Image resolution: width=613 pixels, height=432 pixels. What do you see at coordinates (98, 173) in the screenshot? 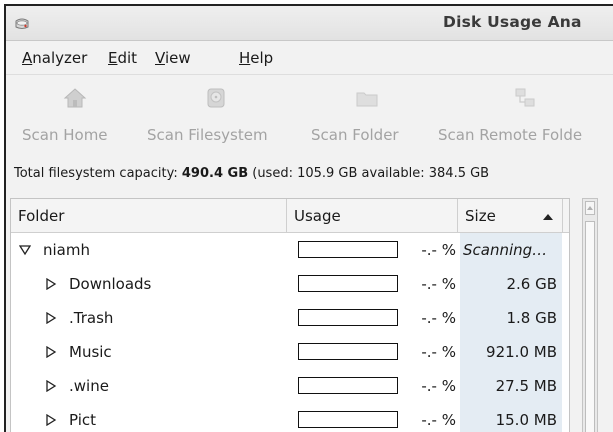
I see `capacity-prefix: Total filesystem capacity:` at bounding box center [98, 173].